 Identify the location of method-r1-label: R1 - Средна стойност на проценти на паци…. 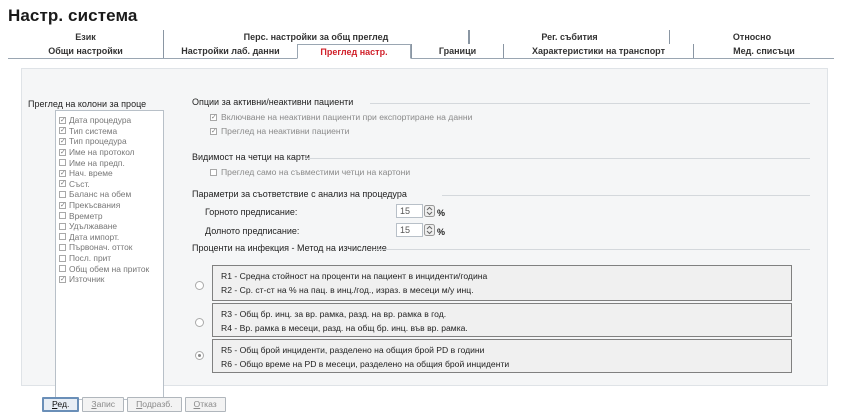
(354, 276).